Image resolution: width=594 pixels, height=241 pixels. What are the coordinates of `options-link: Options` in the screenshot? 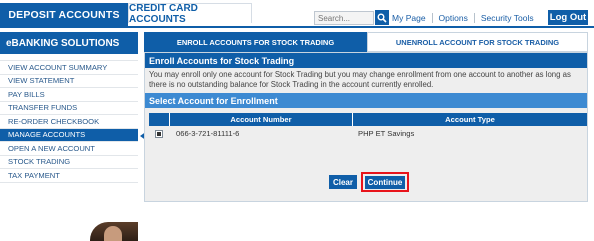 It's located at (453, 18).